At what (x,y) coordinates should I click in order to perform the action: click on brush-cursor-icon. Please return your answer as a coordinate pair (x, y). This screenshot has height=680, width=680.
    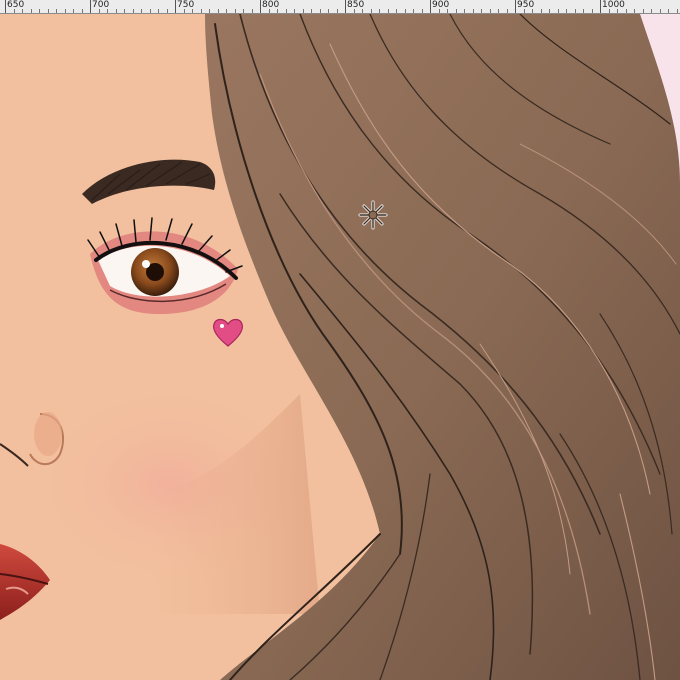
    Looking at the image, I should click on (373, 215).